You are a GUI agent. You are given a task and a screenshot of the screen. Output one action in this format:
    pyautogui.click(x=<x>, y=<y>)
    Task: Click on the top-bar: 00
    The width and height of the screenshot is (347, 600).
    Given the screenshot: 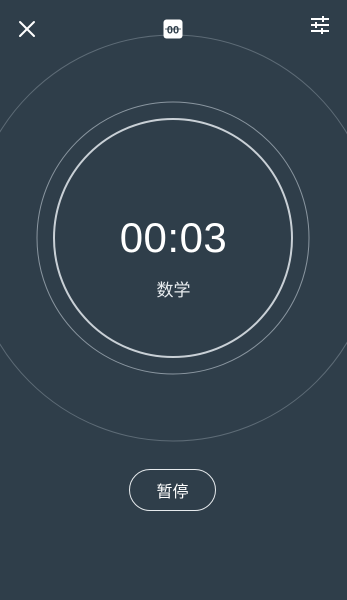 What is the action you would take?
    pyautogui.click(x=173, y=28)
    